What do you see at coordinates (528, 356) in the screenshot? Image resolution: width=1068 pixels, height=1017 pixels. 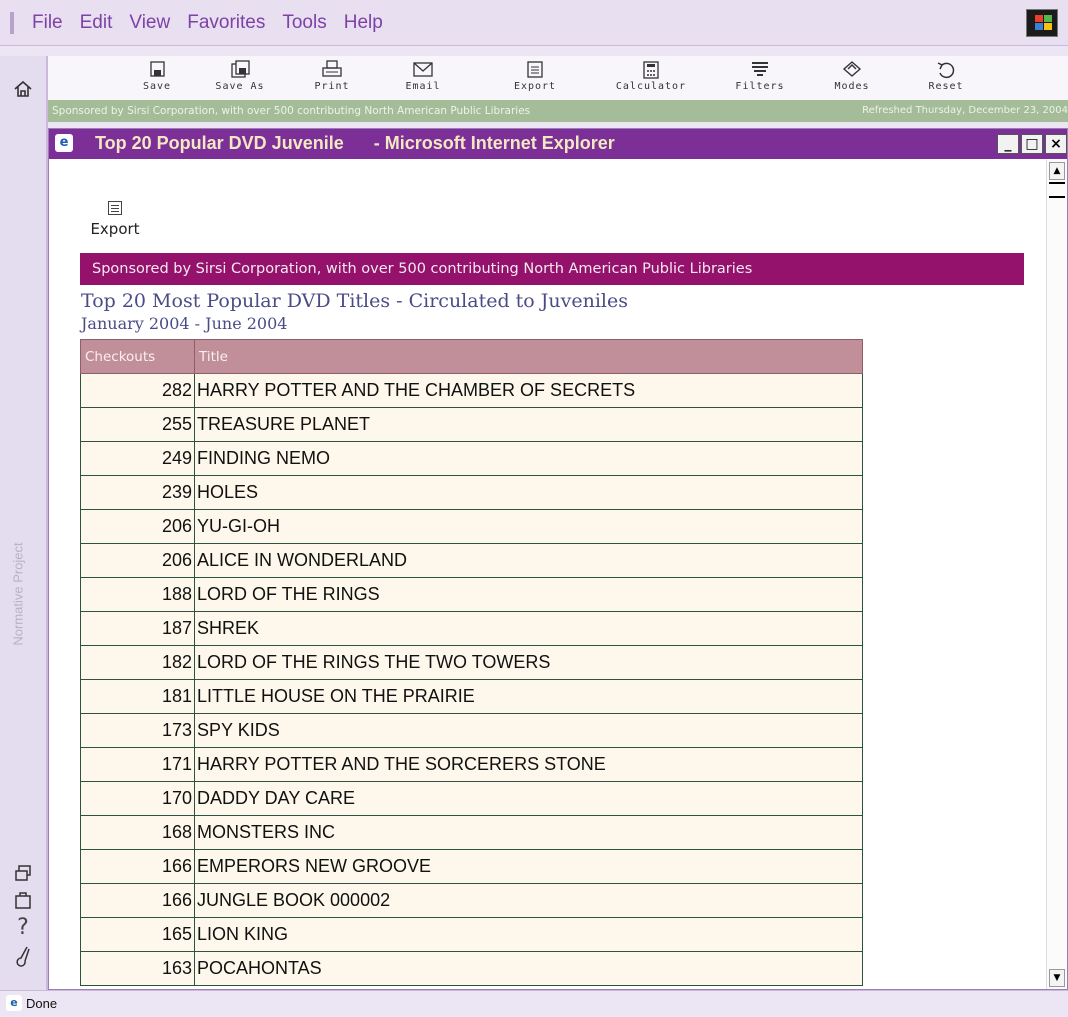 I see `column-header-title: Title` at bounding box center [528, 356].